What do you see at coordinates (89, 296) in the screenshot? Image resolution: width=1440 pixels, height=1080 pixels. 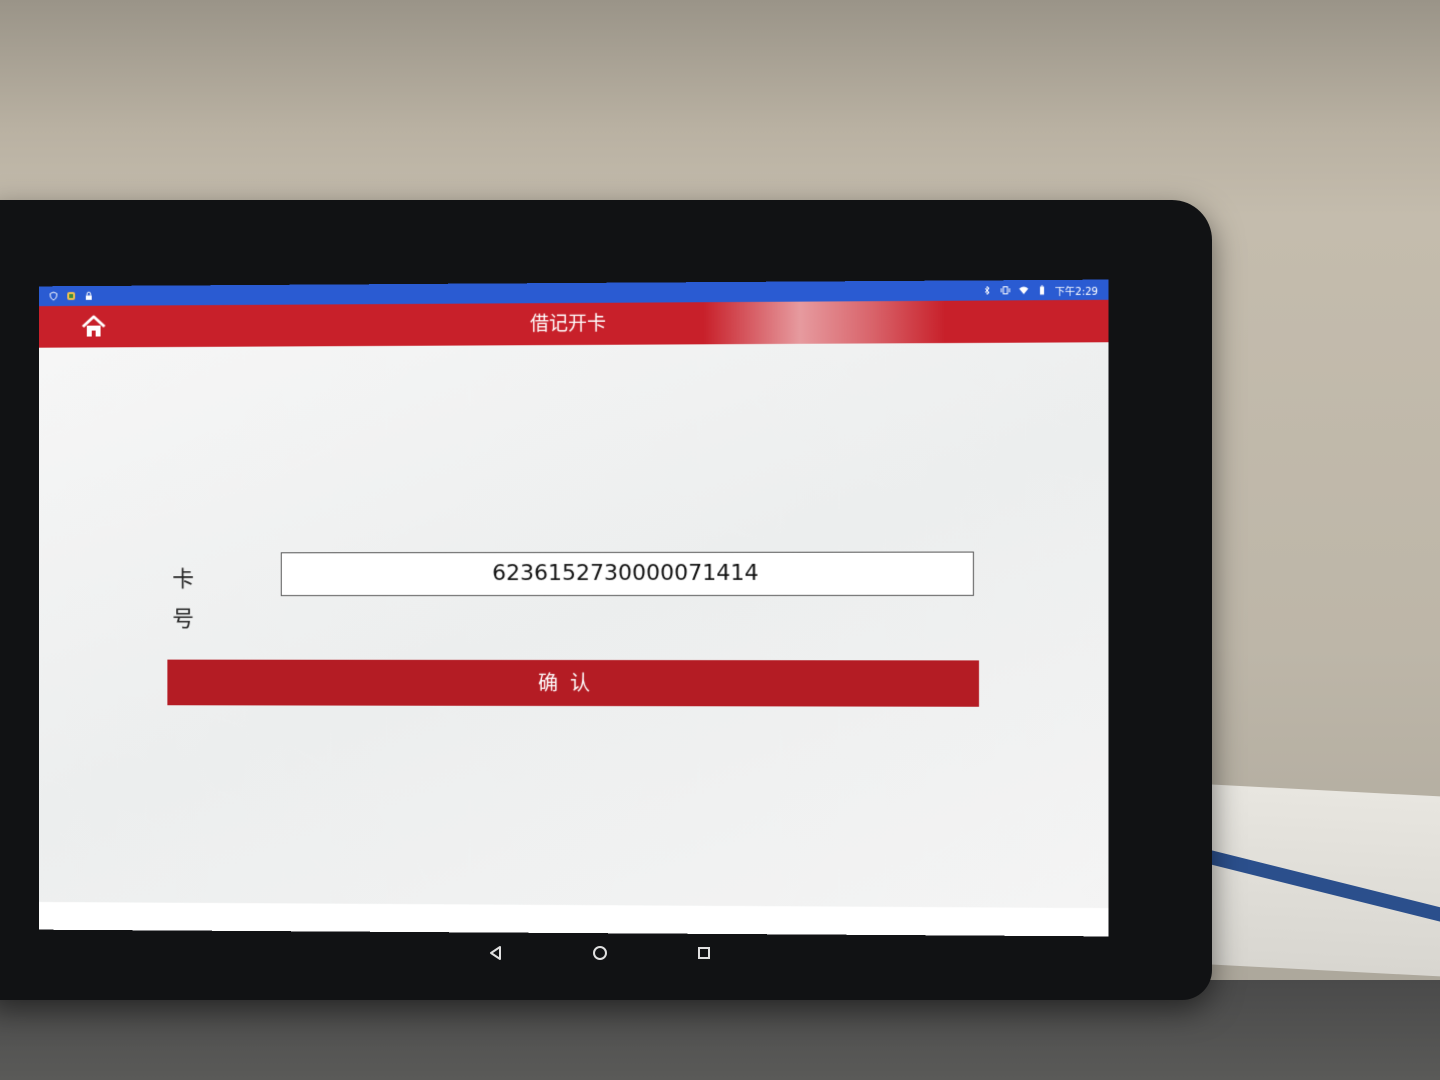 I see `lock-icon` at bounding box center [89, 296].